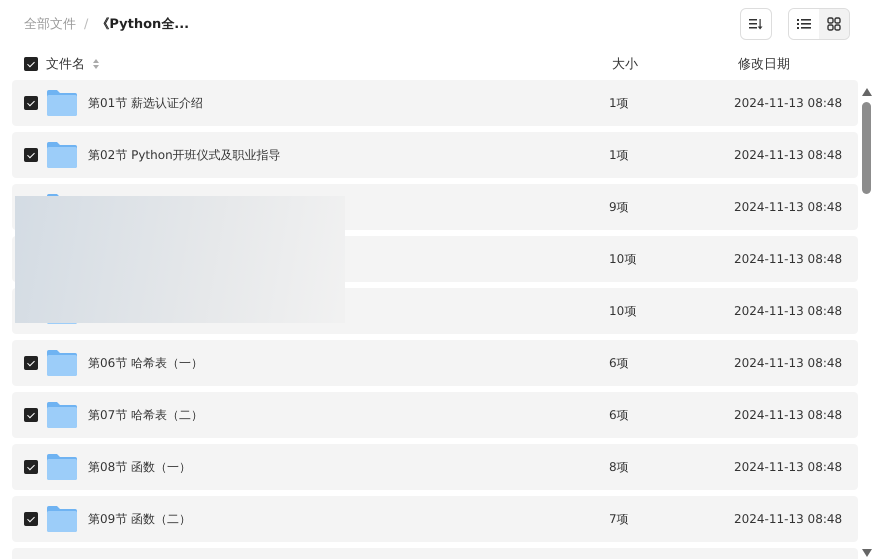 This screenshot has width=874, height=559. I want to click on list-view-button, so click(804, 24).